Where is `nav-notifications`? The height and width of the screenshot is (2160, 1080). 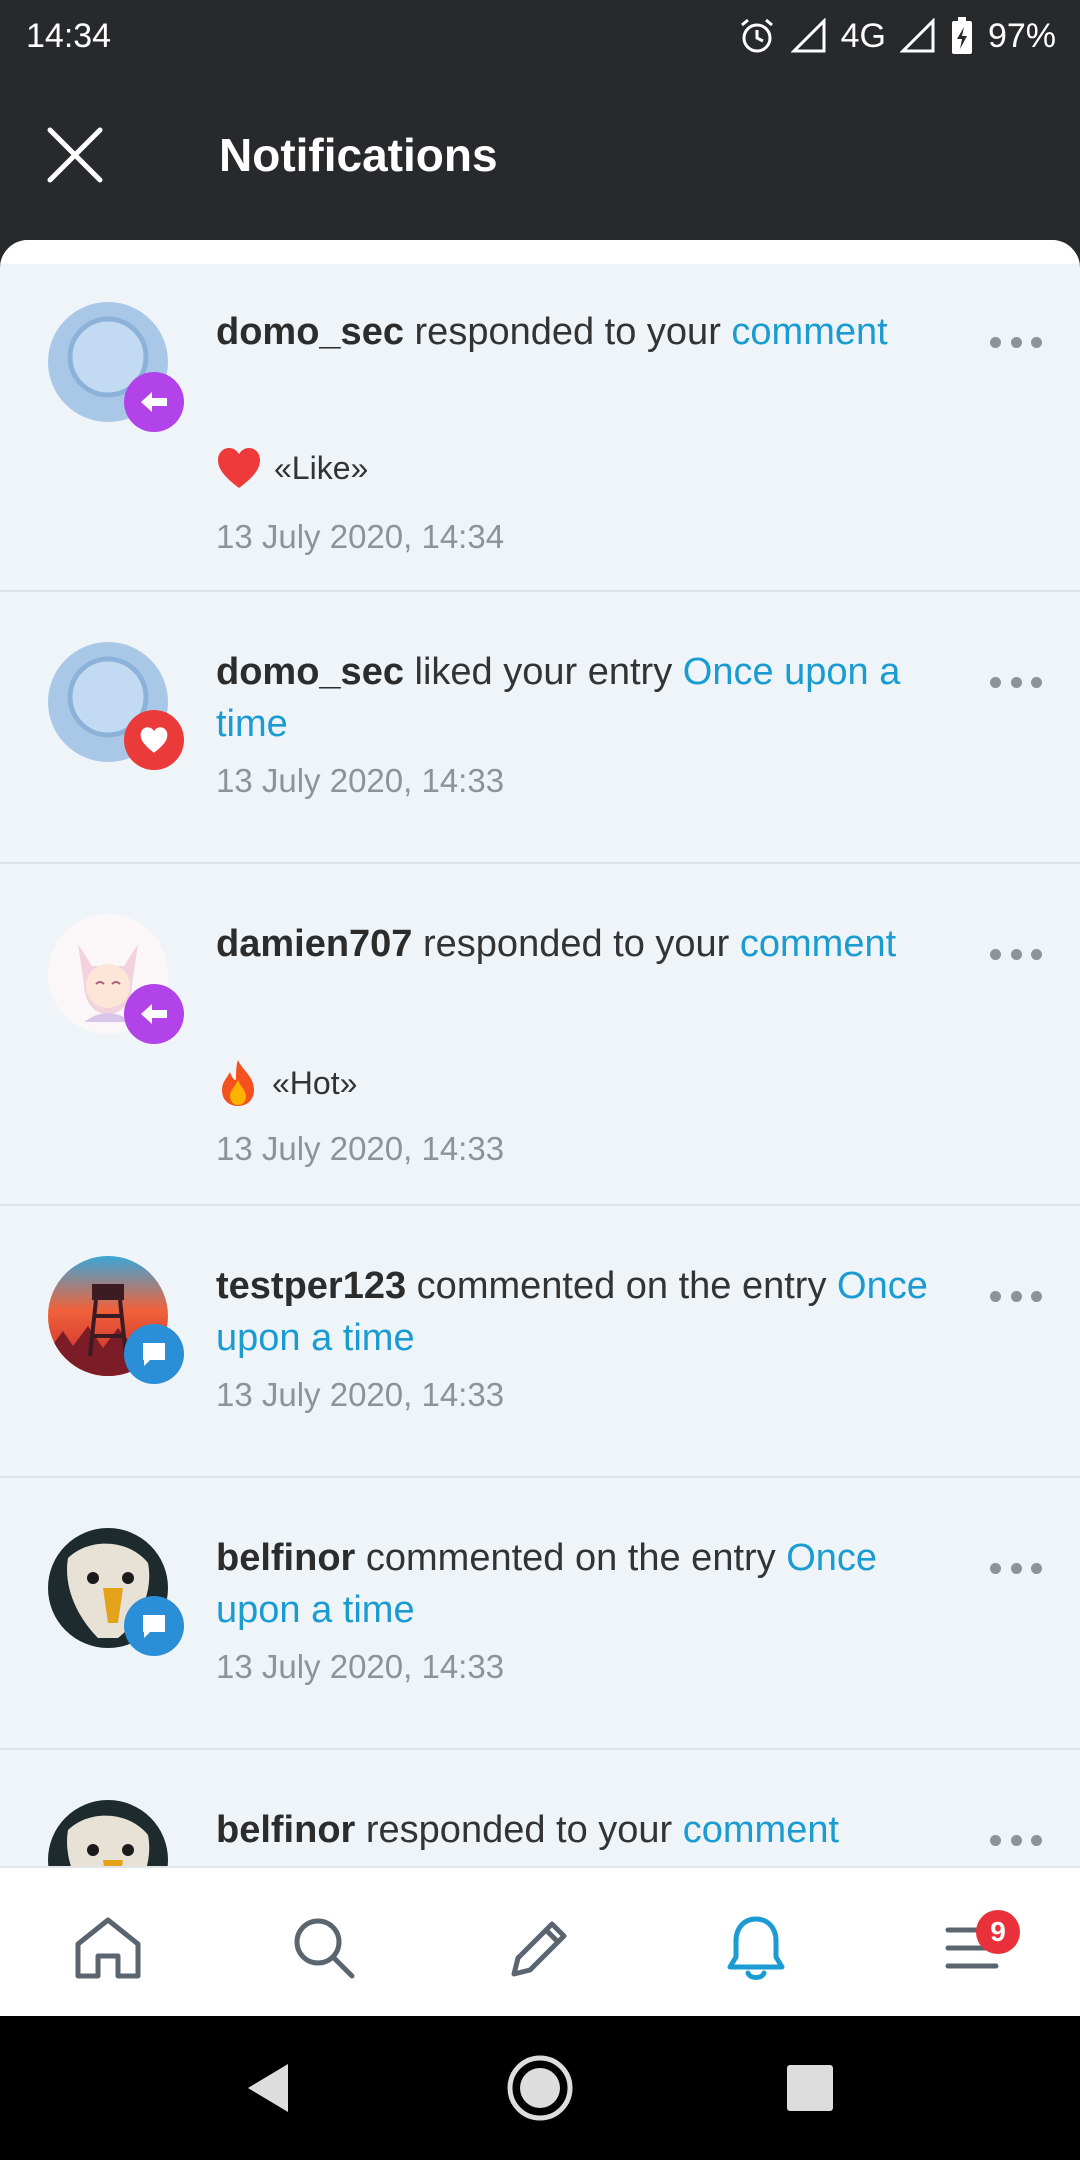 nav-notifications is located at coordinates (756, 1948).